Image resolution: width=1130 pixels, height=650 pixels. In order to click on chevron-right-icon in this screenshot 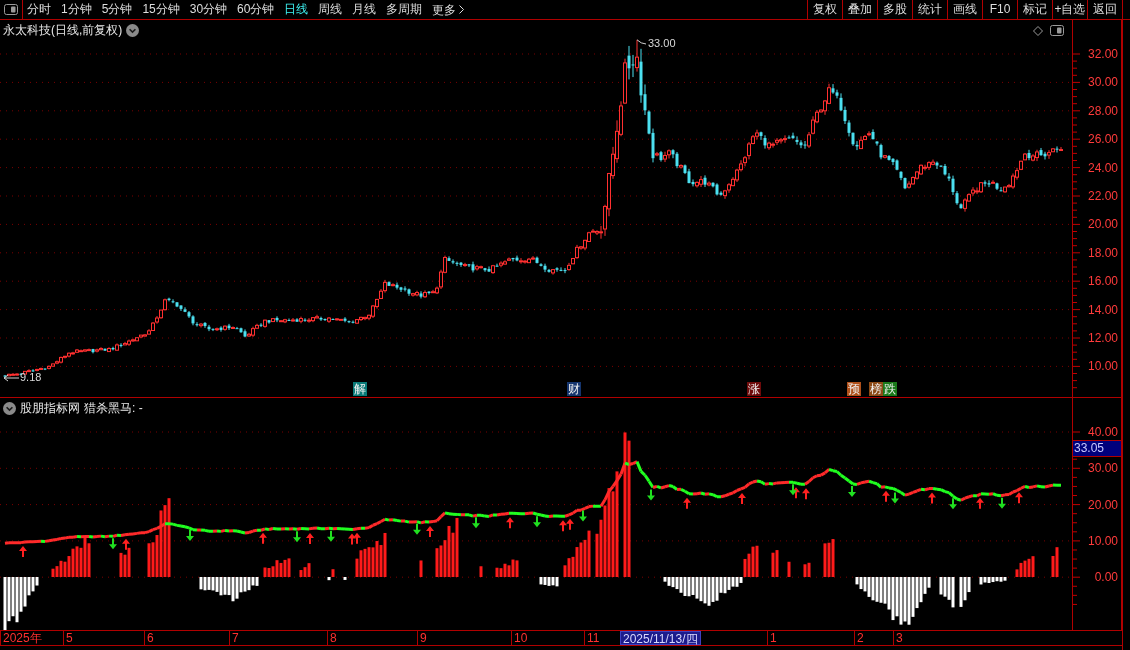, I will do `click(462, 9)`.